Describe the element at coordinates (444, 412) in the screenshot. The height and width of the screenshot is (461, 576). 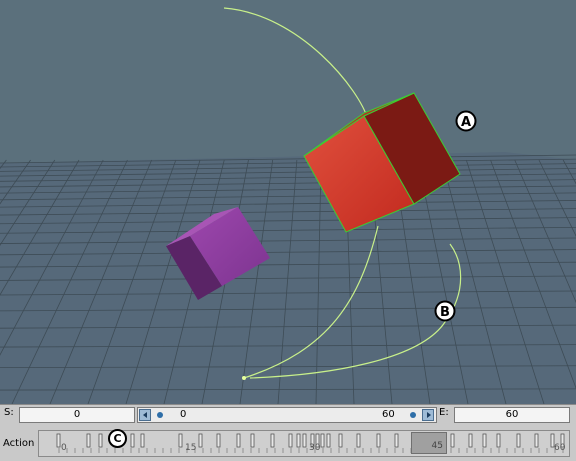
I see `end-label: E:` at that location.